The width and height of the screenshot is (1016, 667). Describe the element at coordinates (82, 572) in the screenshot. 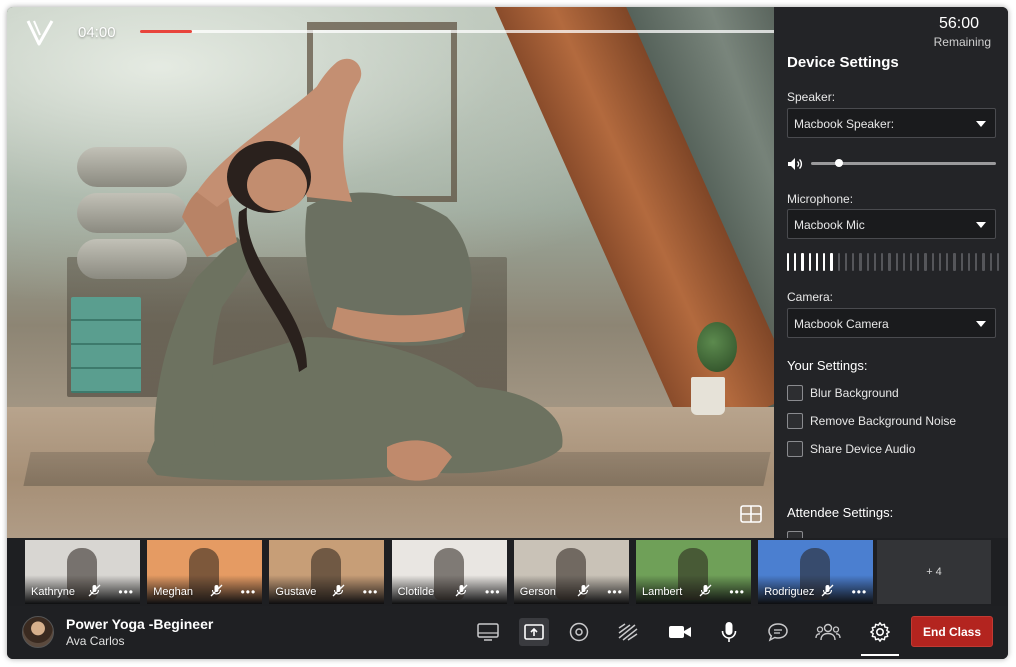

I see `attendee-tile: Kathryne •••` at that location.